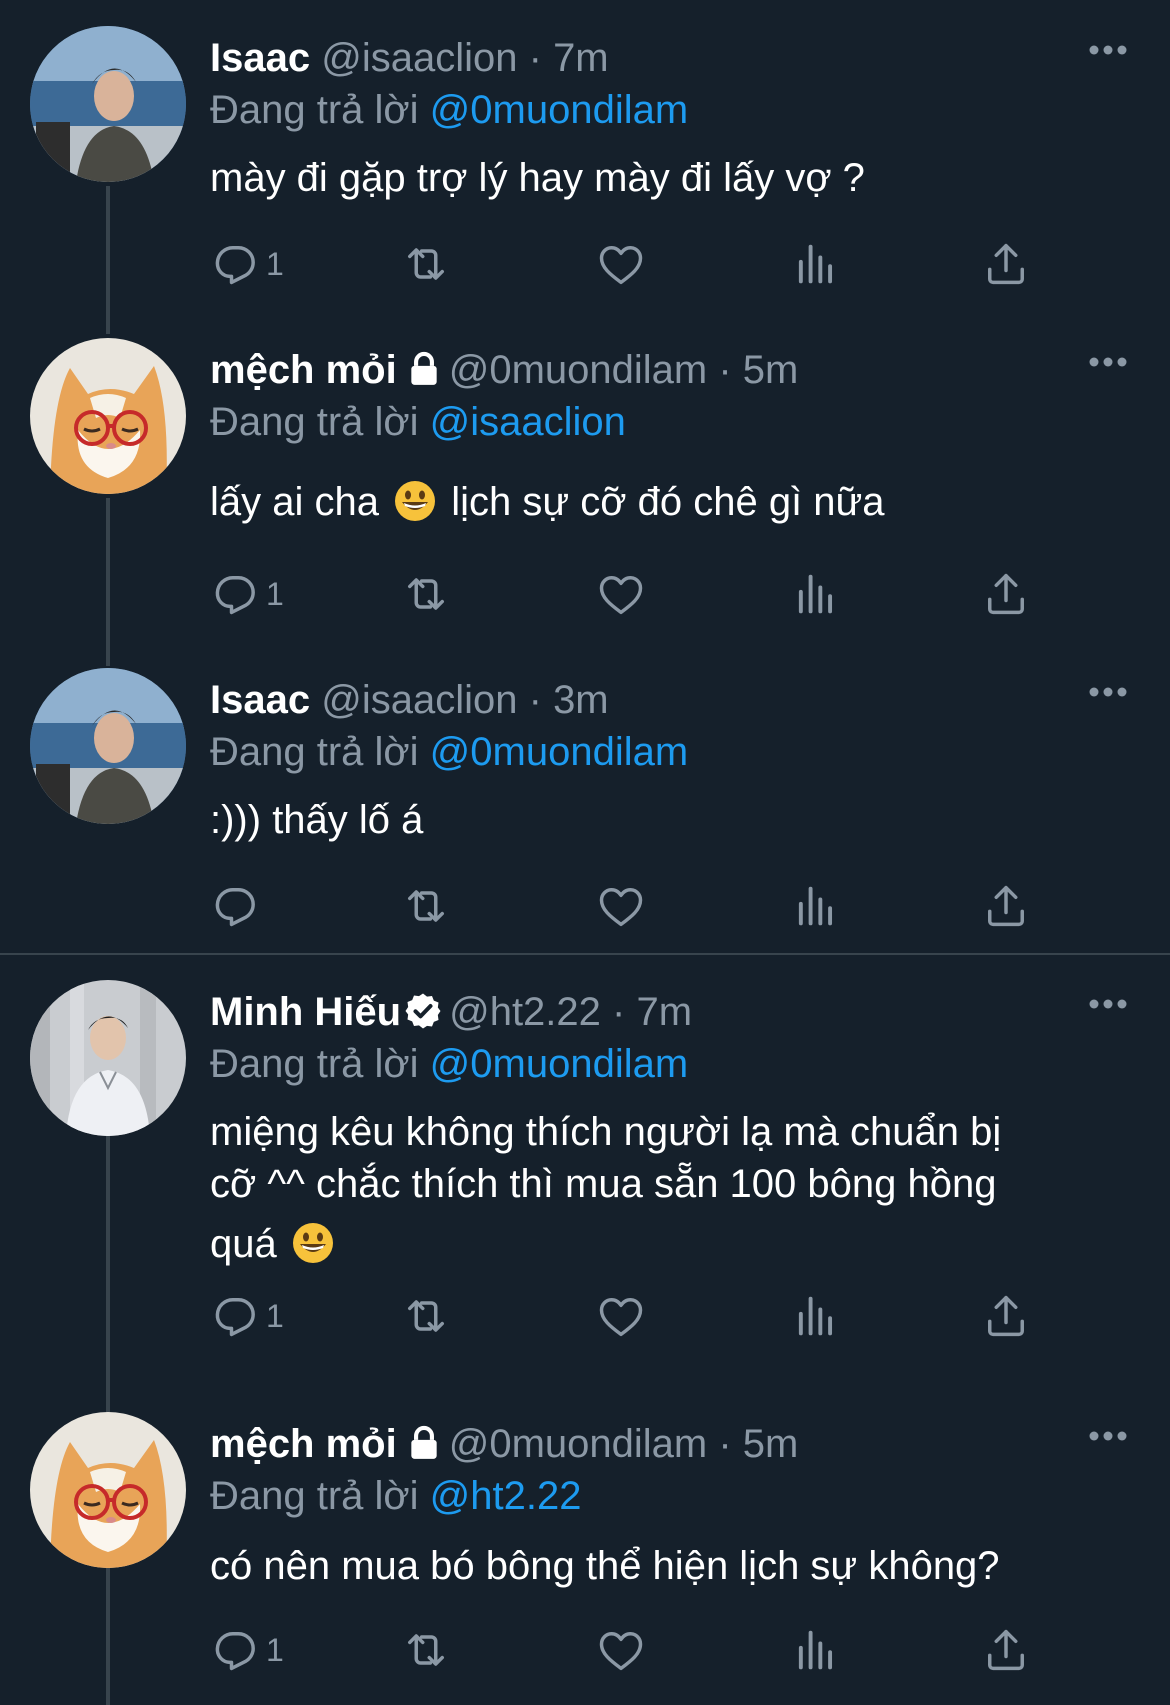 The image size is (1170, 1705). Describe the element at coordinates (305, 1012) in the screenshot. I see `author-name: Minh Hiếu` at that location.